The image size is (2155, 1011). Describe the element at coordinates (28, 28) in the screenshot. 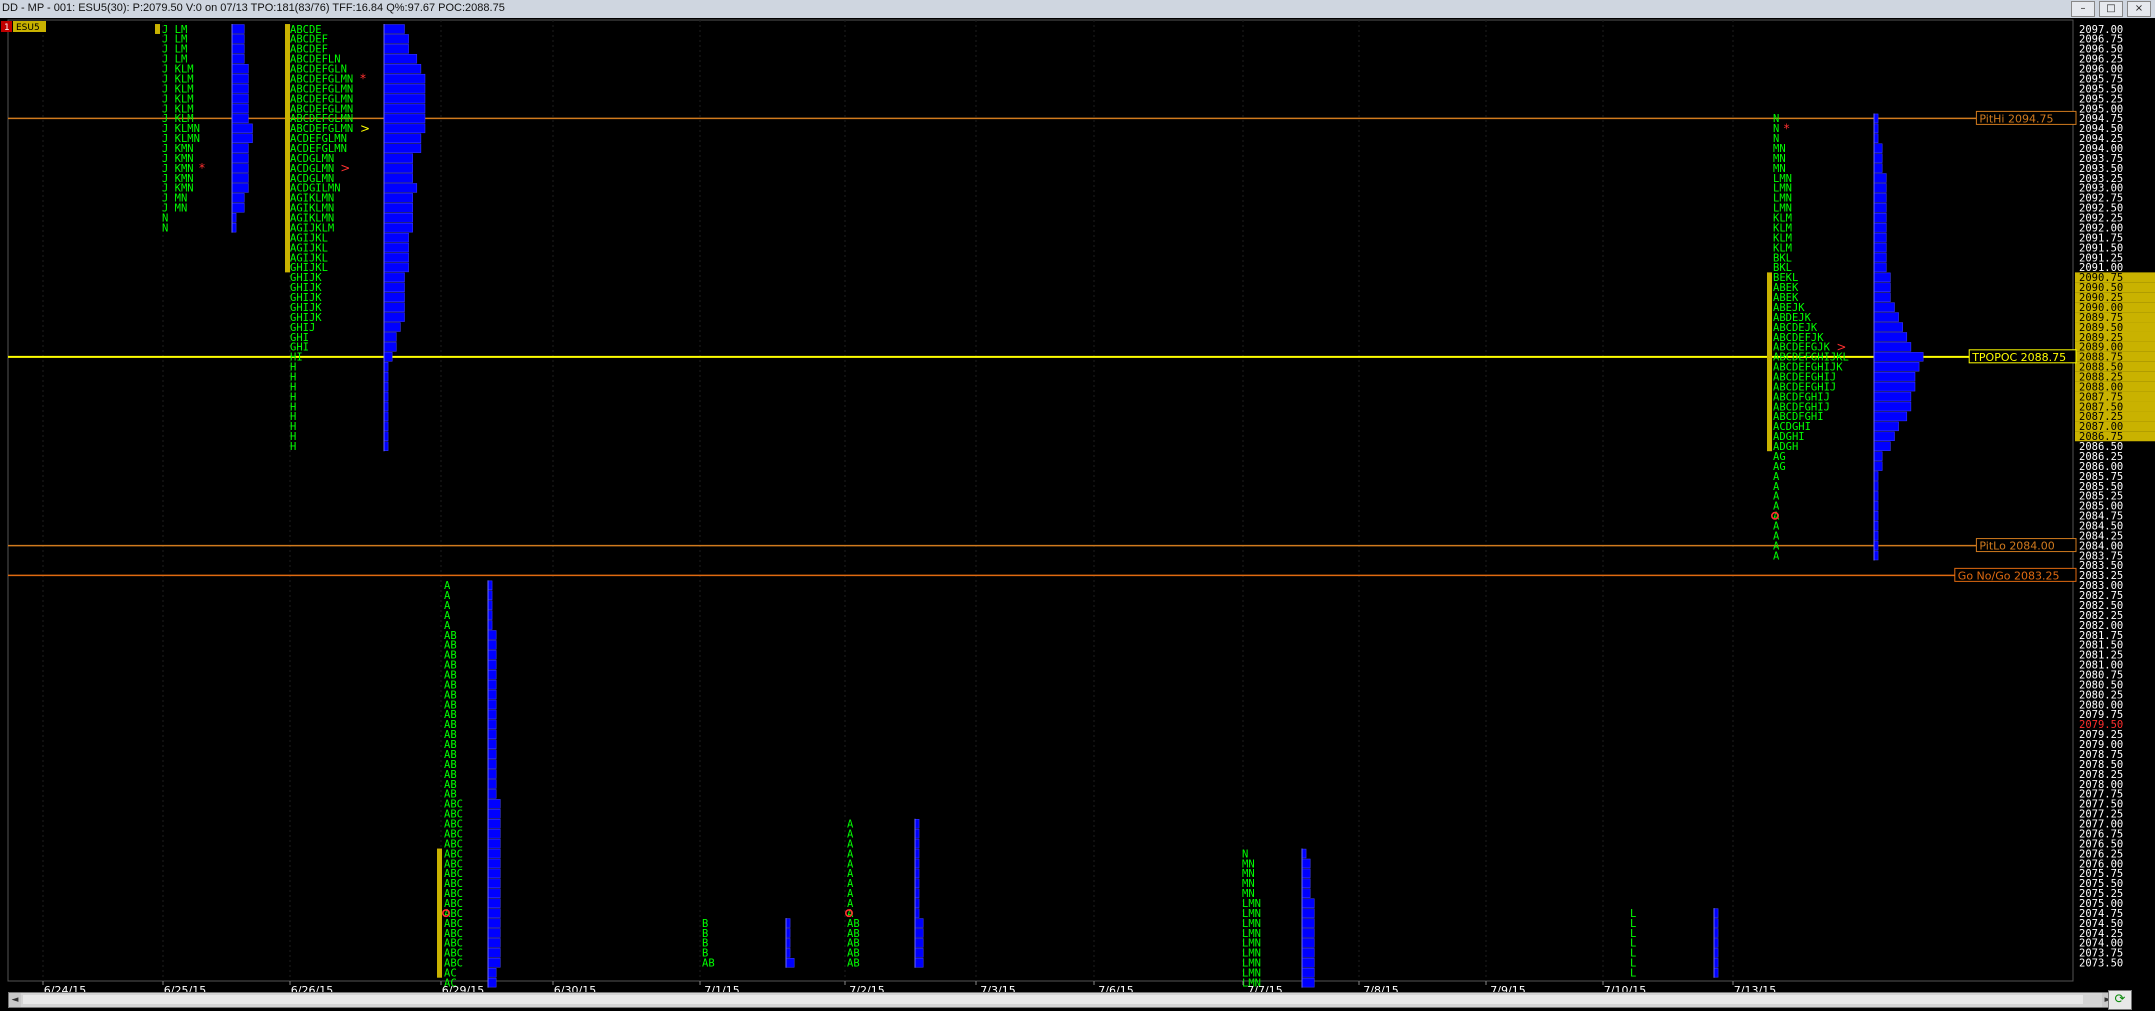

I see `symbol-badge-label: ESU5` at that location.